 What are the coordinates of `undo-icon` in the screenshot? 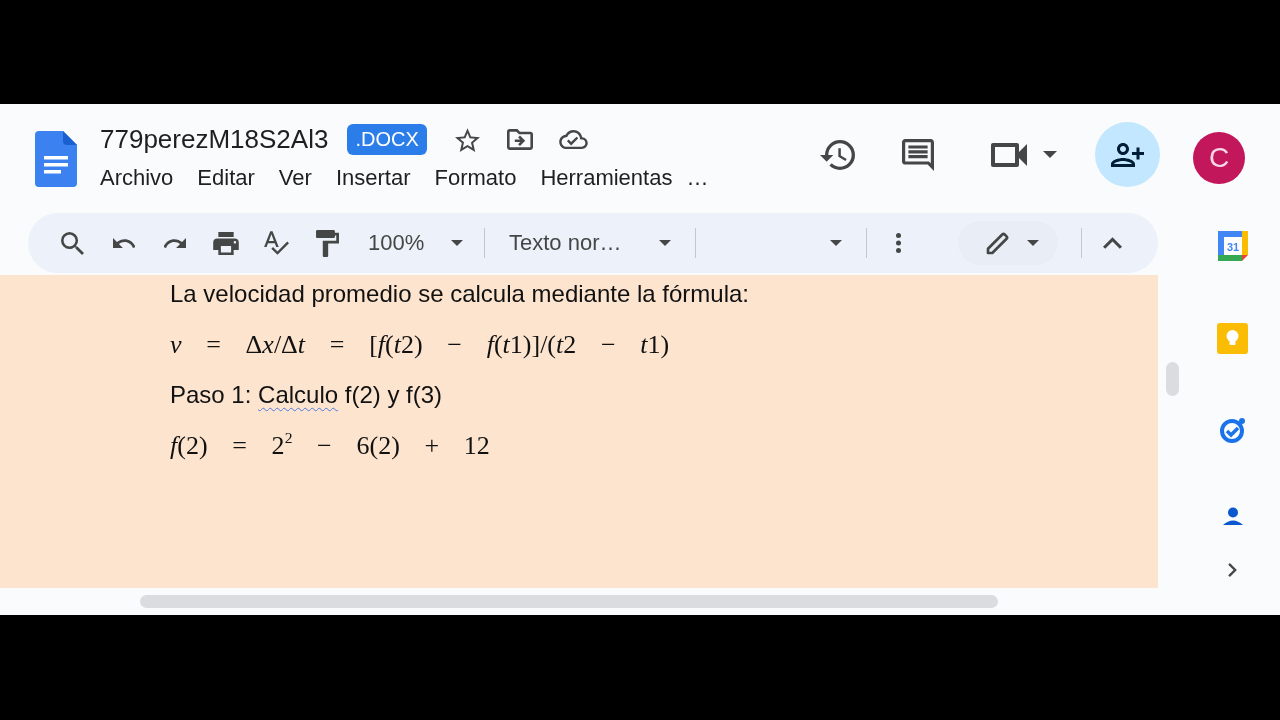 It's located at (123, 243).